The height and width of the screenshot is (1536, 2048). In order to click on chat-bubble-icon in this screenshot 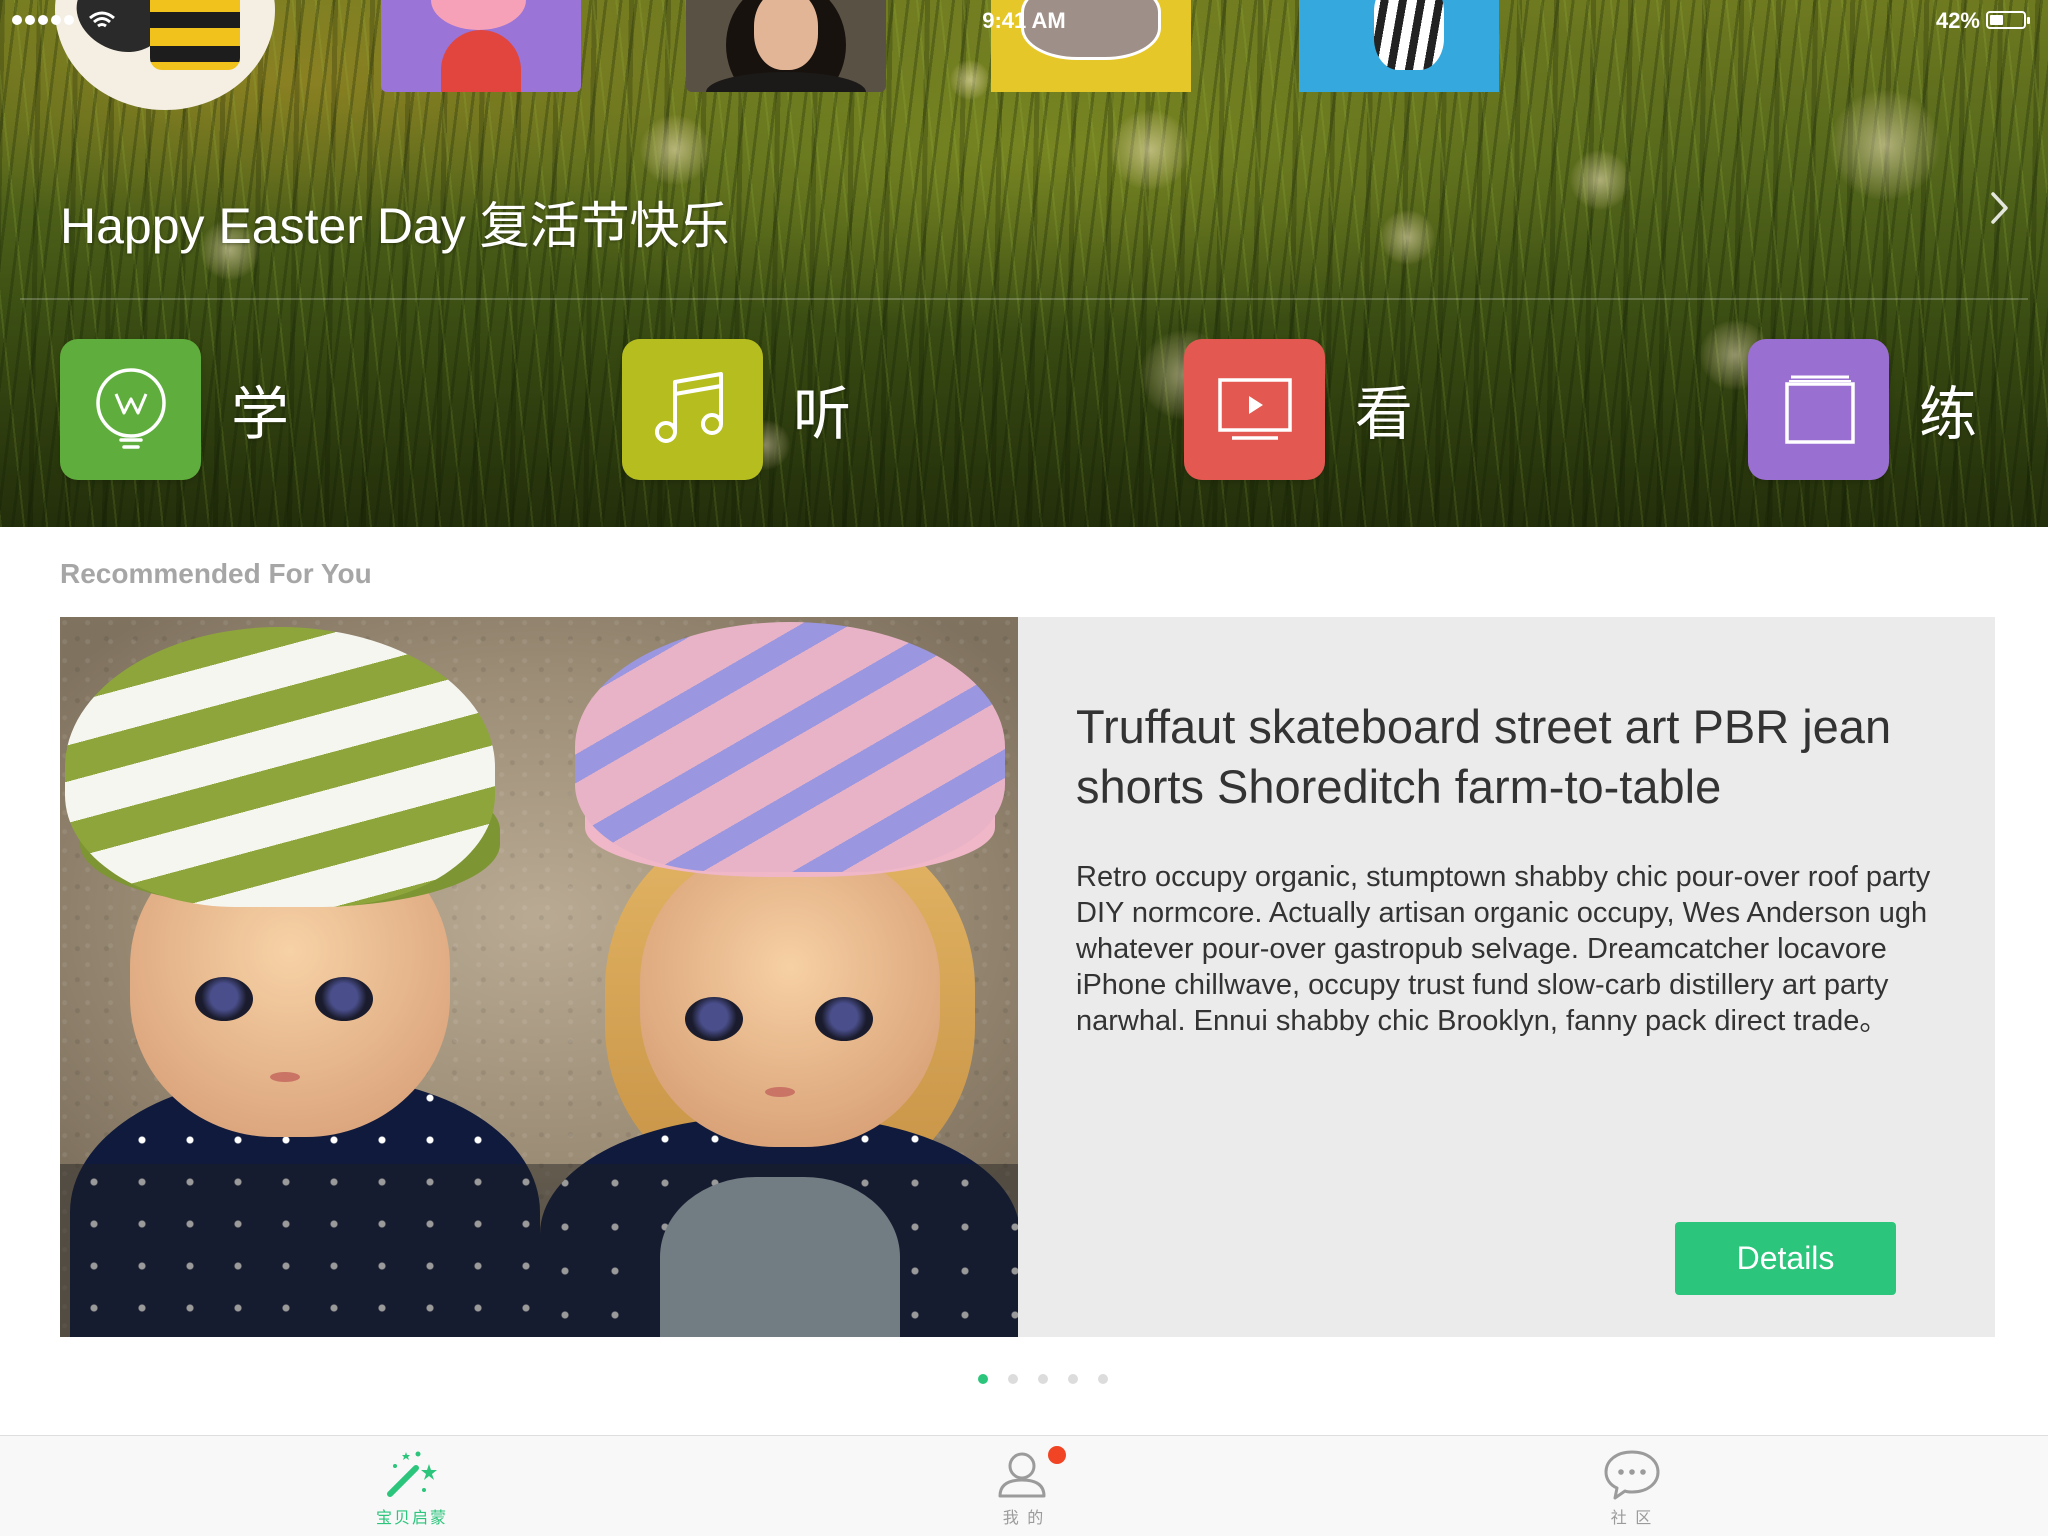, I will do `click(1632, 1475)`.